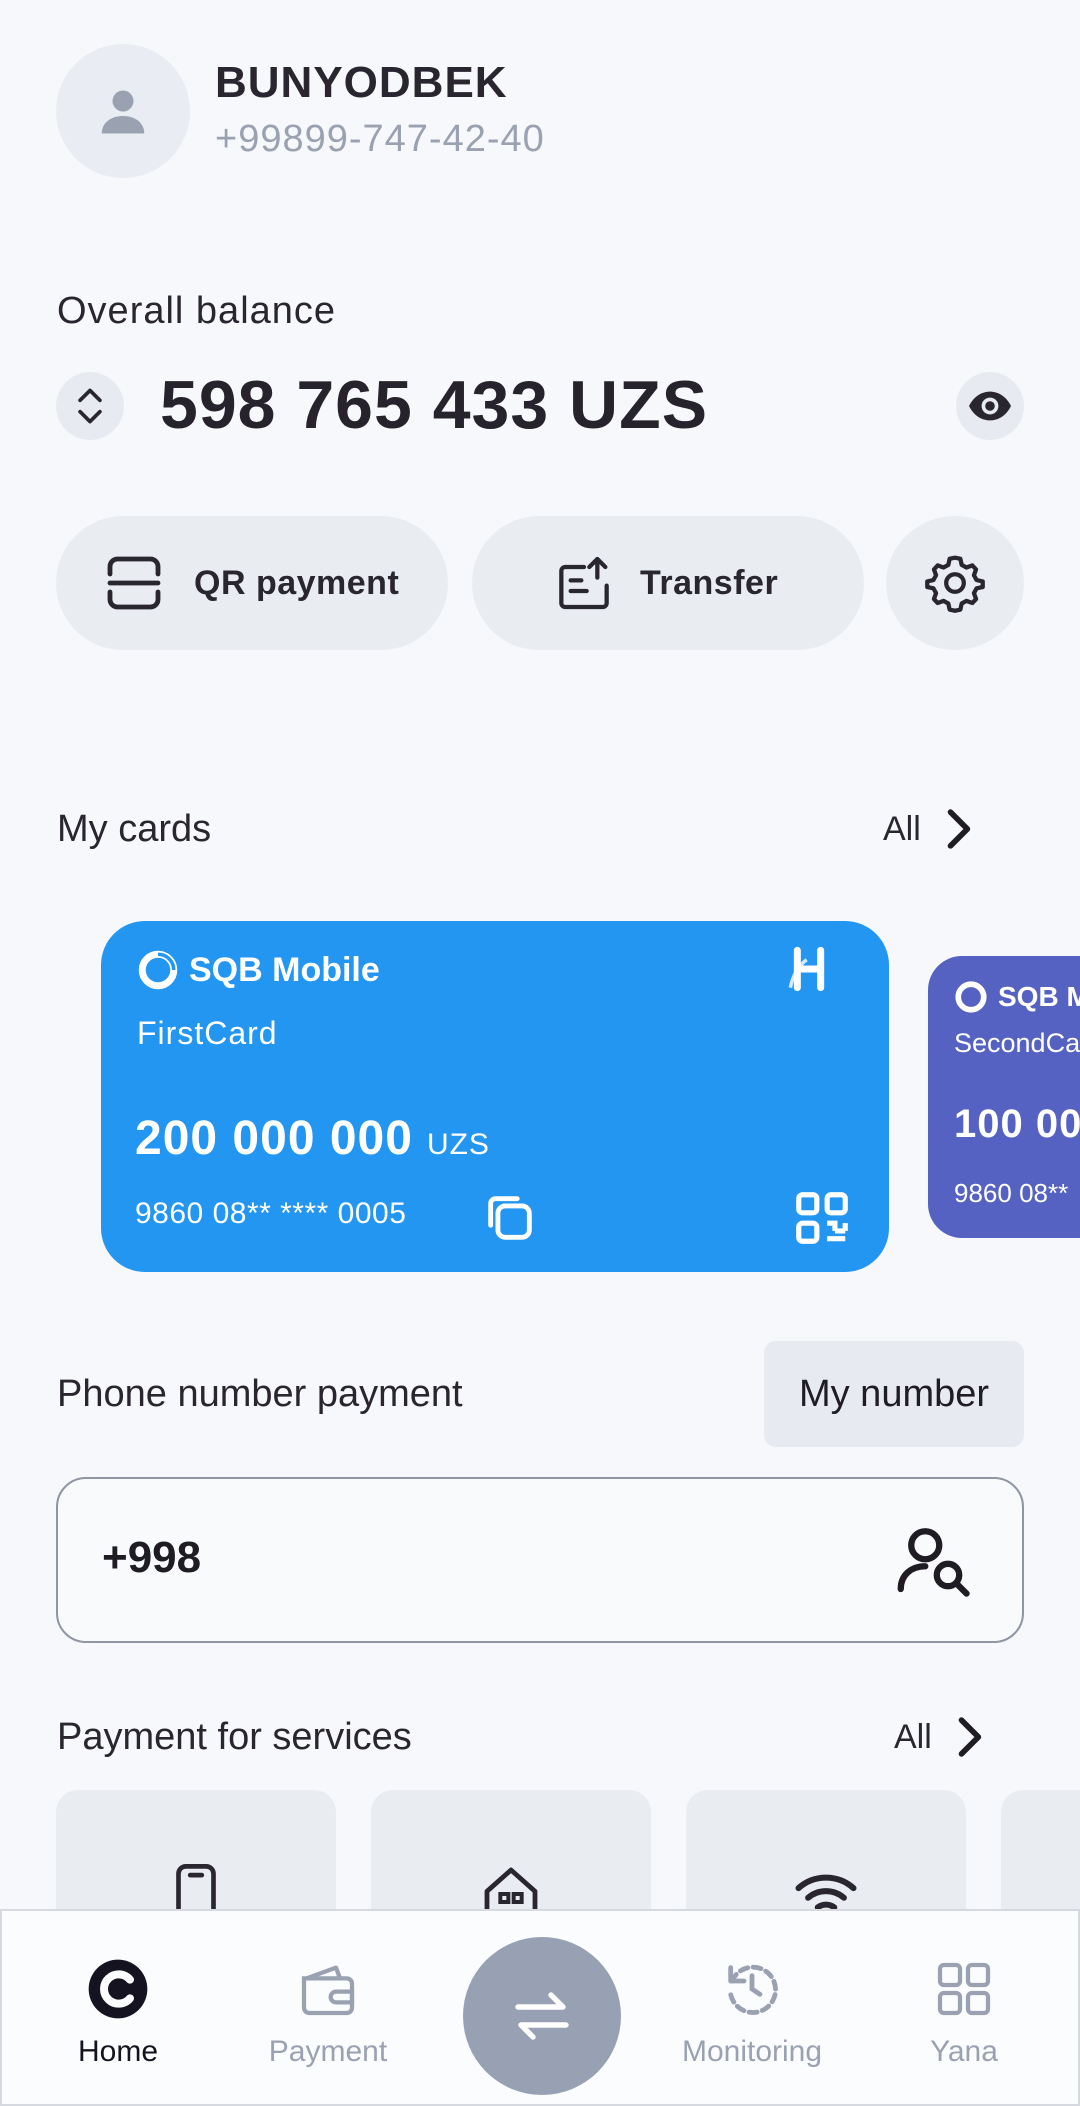  Describe the element at coordinates (510, 1218) in the screenshot. I see `copy-icon` at that location.